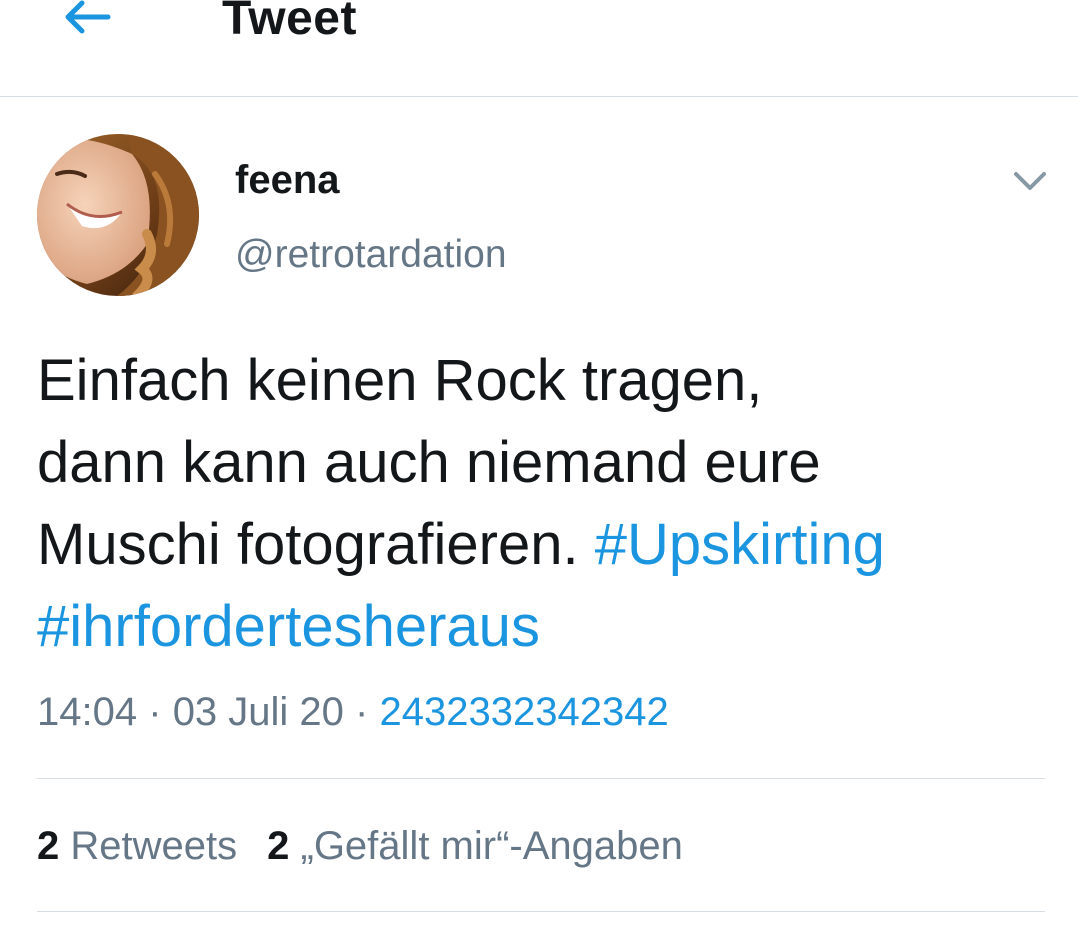 The width and height of the screenshot is (1078, 952). Describe the element at coordinates (288, 626) in the screenshot. I see `hashtag-link: #ihrfordertesheraus` at that location.